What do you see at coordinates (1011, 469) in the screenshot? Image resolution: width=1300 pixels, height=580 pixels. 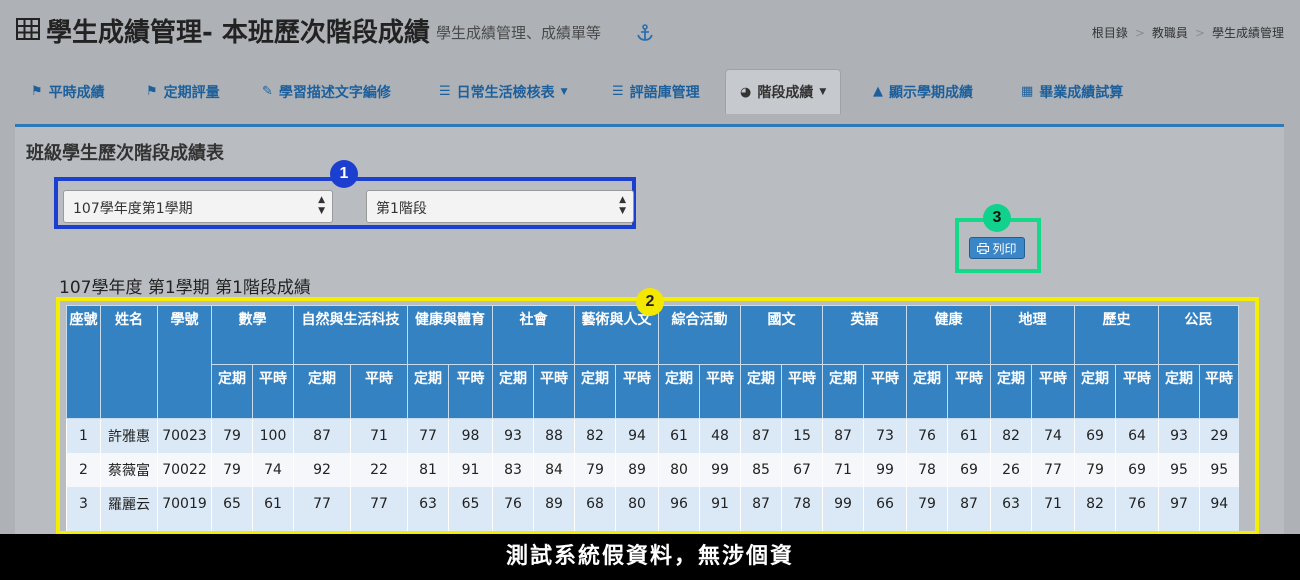 I see `score-cell: 26` at bounding box center [1011, 469].